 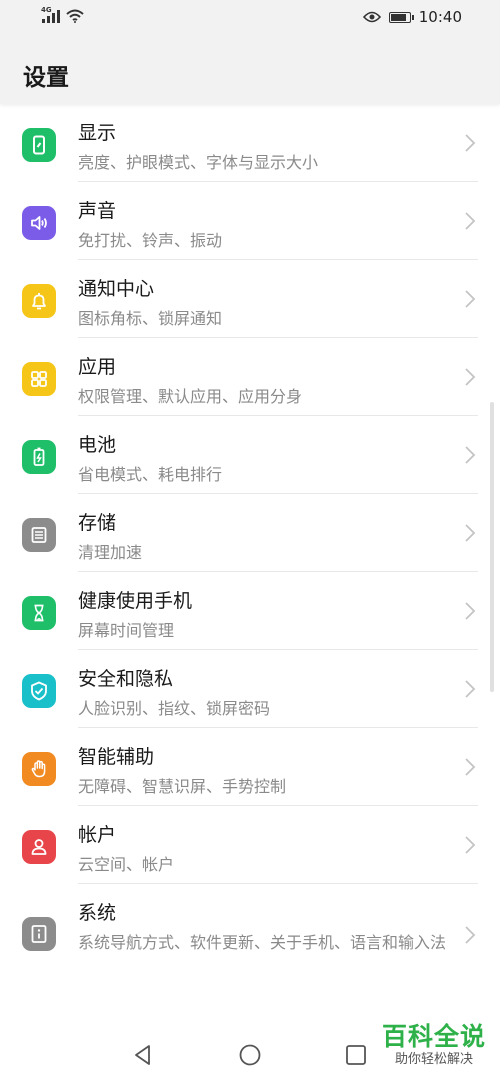 I want to click on settings-item-display: 显示亮度、护眼模式、字体与显示大小, so click(x=250, y=143).